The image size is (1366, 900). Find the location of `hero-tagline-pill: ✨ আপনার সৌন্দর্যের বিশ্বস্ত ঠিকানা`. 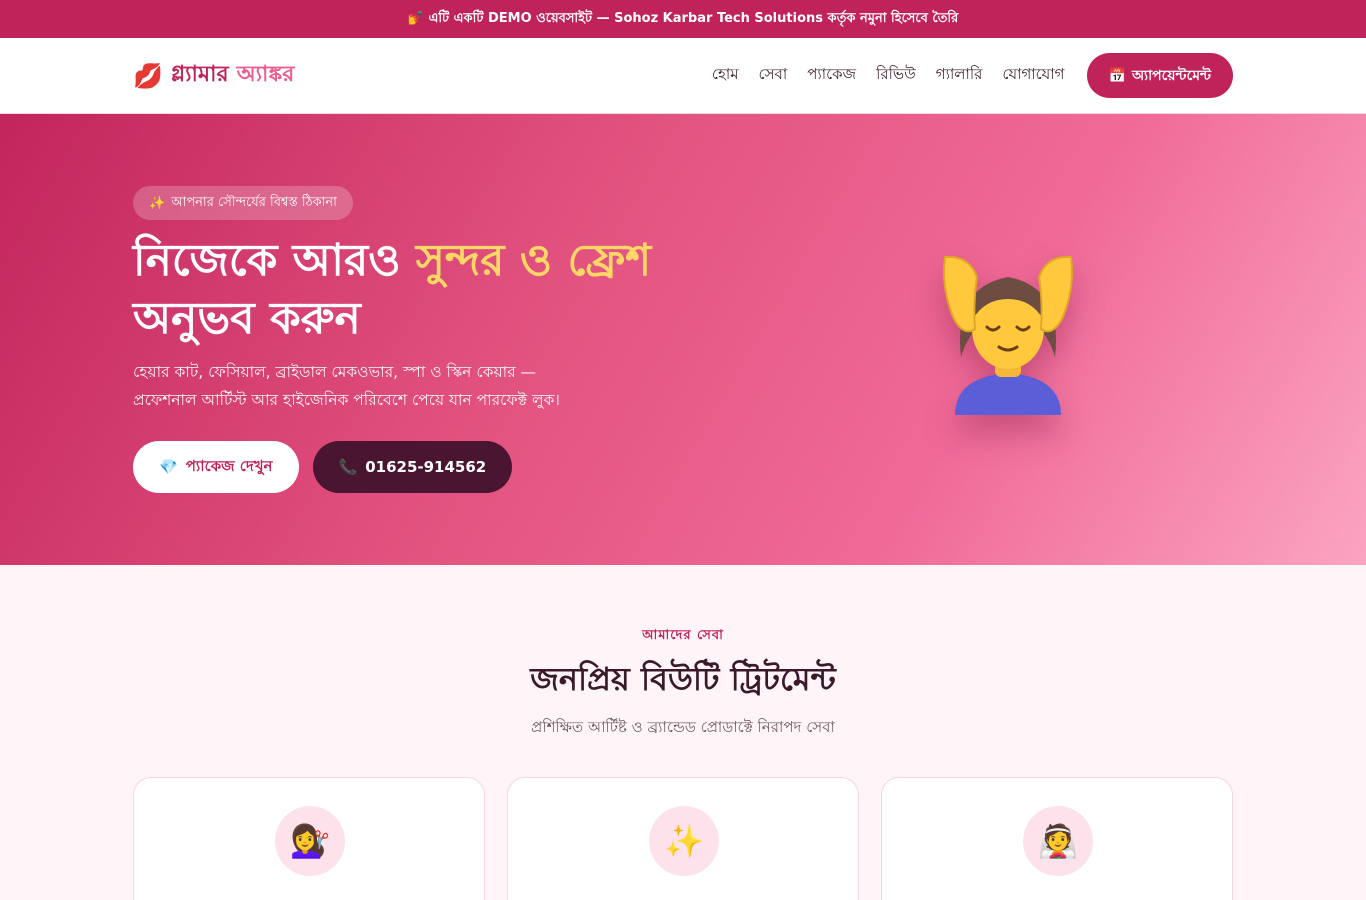

hero-tagline-pill: ✨ আপনার সৌন্দর্যের বিশ্বস্ত ঠিকানা is located at coordinates (243, 203).